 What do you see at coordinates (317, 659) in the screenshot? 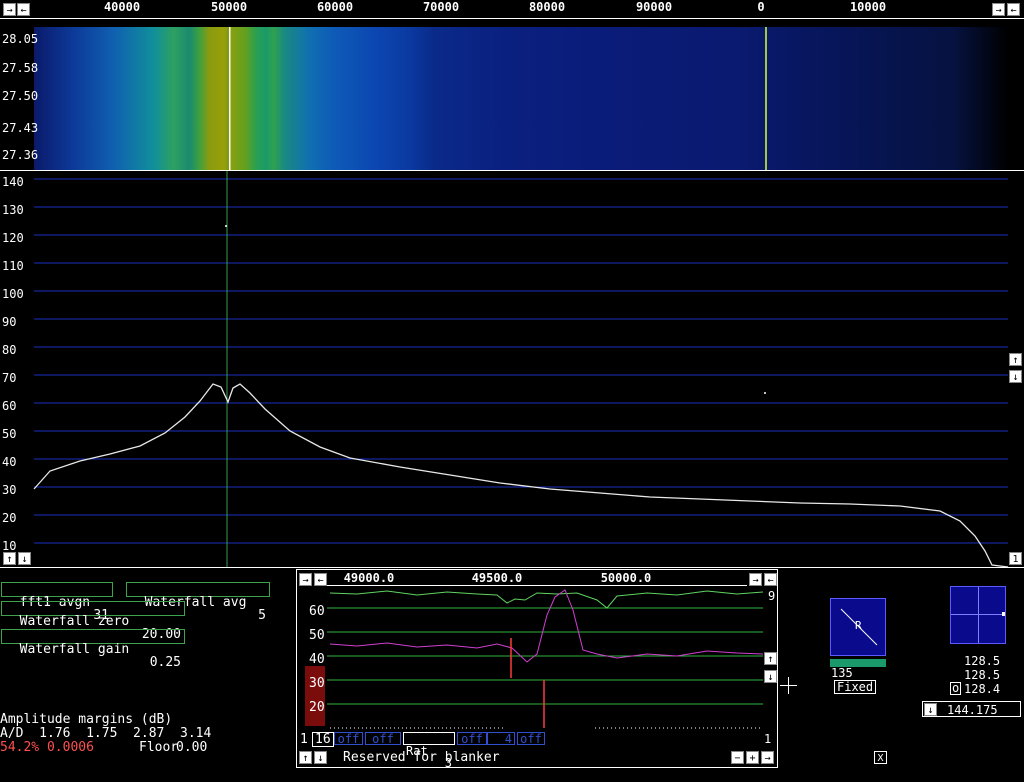
I see `baseband-y-label: 40` at bounding box center [317, 659].